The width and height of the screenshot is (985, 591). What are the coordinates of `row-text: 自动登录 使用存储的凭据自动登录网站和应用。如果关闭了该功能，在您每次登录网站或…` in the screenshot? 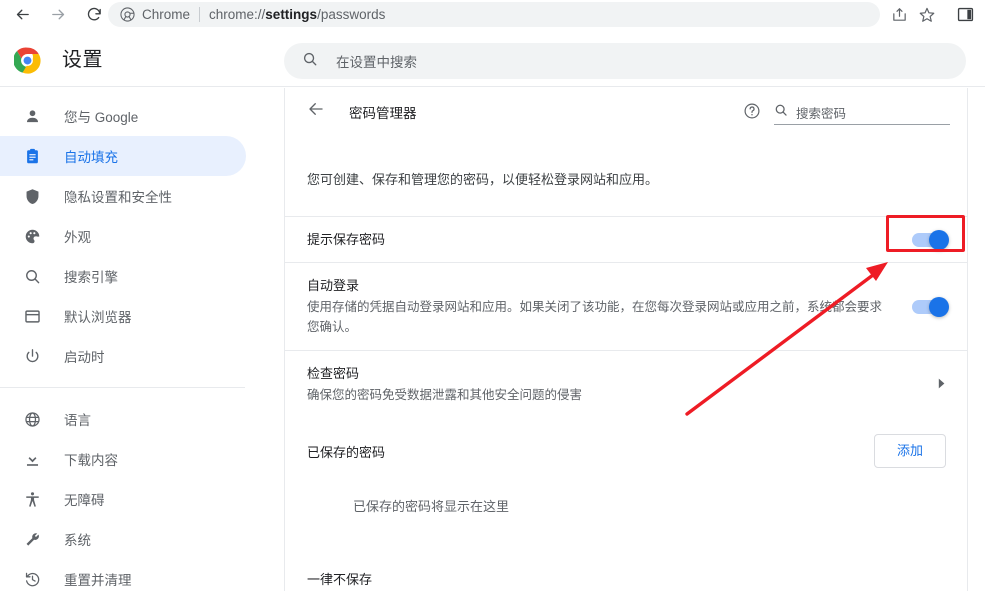 It's located at (609, 306).